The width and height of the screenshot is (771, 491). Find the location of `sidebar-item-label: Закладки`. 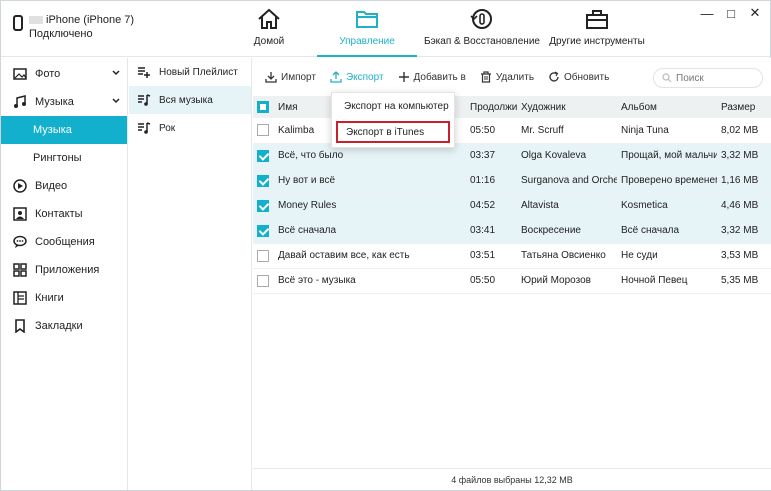

sidebar-item-label: Закладки is located at coordinates (59, 326).